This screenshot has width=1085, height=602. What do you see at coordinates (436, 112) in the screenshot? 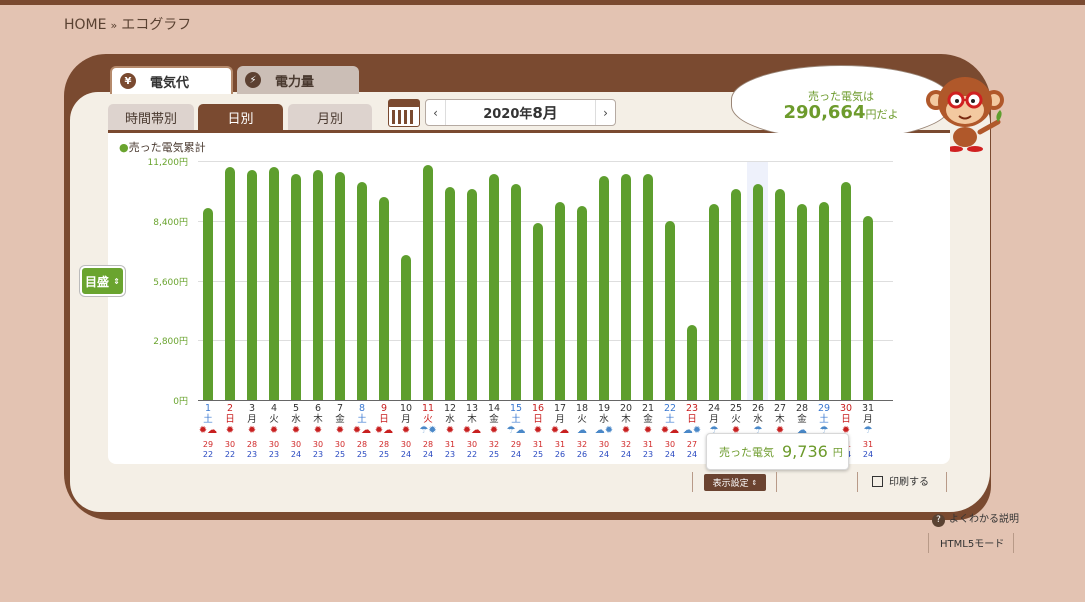
I see `prev-month-button: ‹` at bounding box center [436, 112].